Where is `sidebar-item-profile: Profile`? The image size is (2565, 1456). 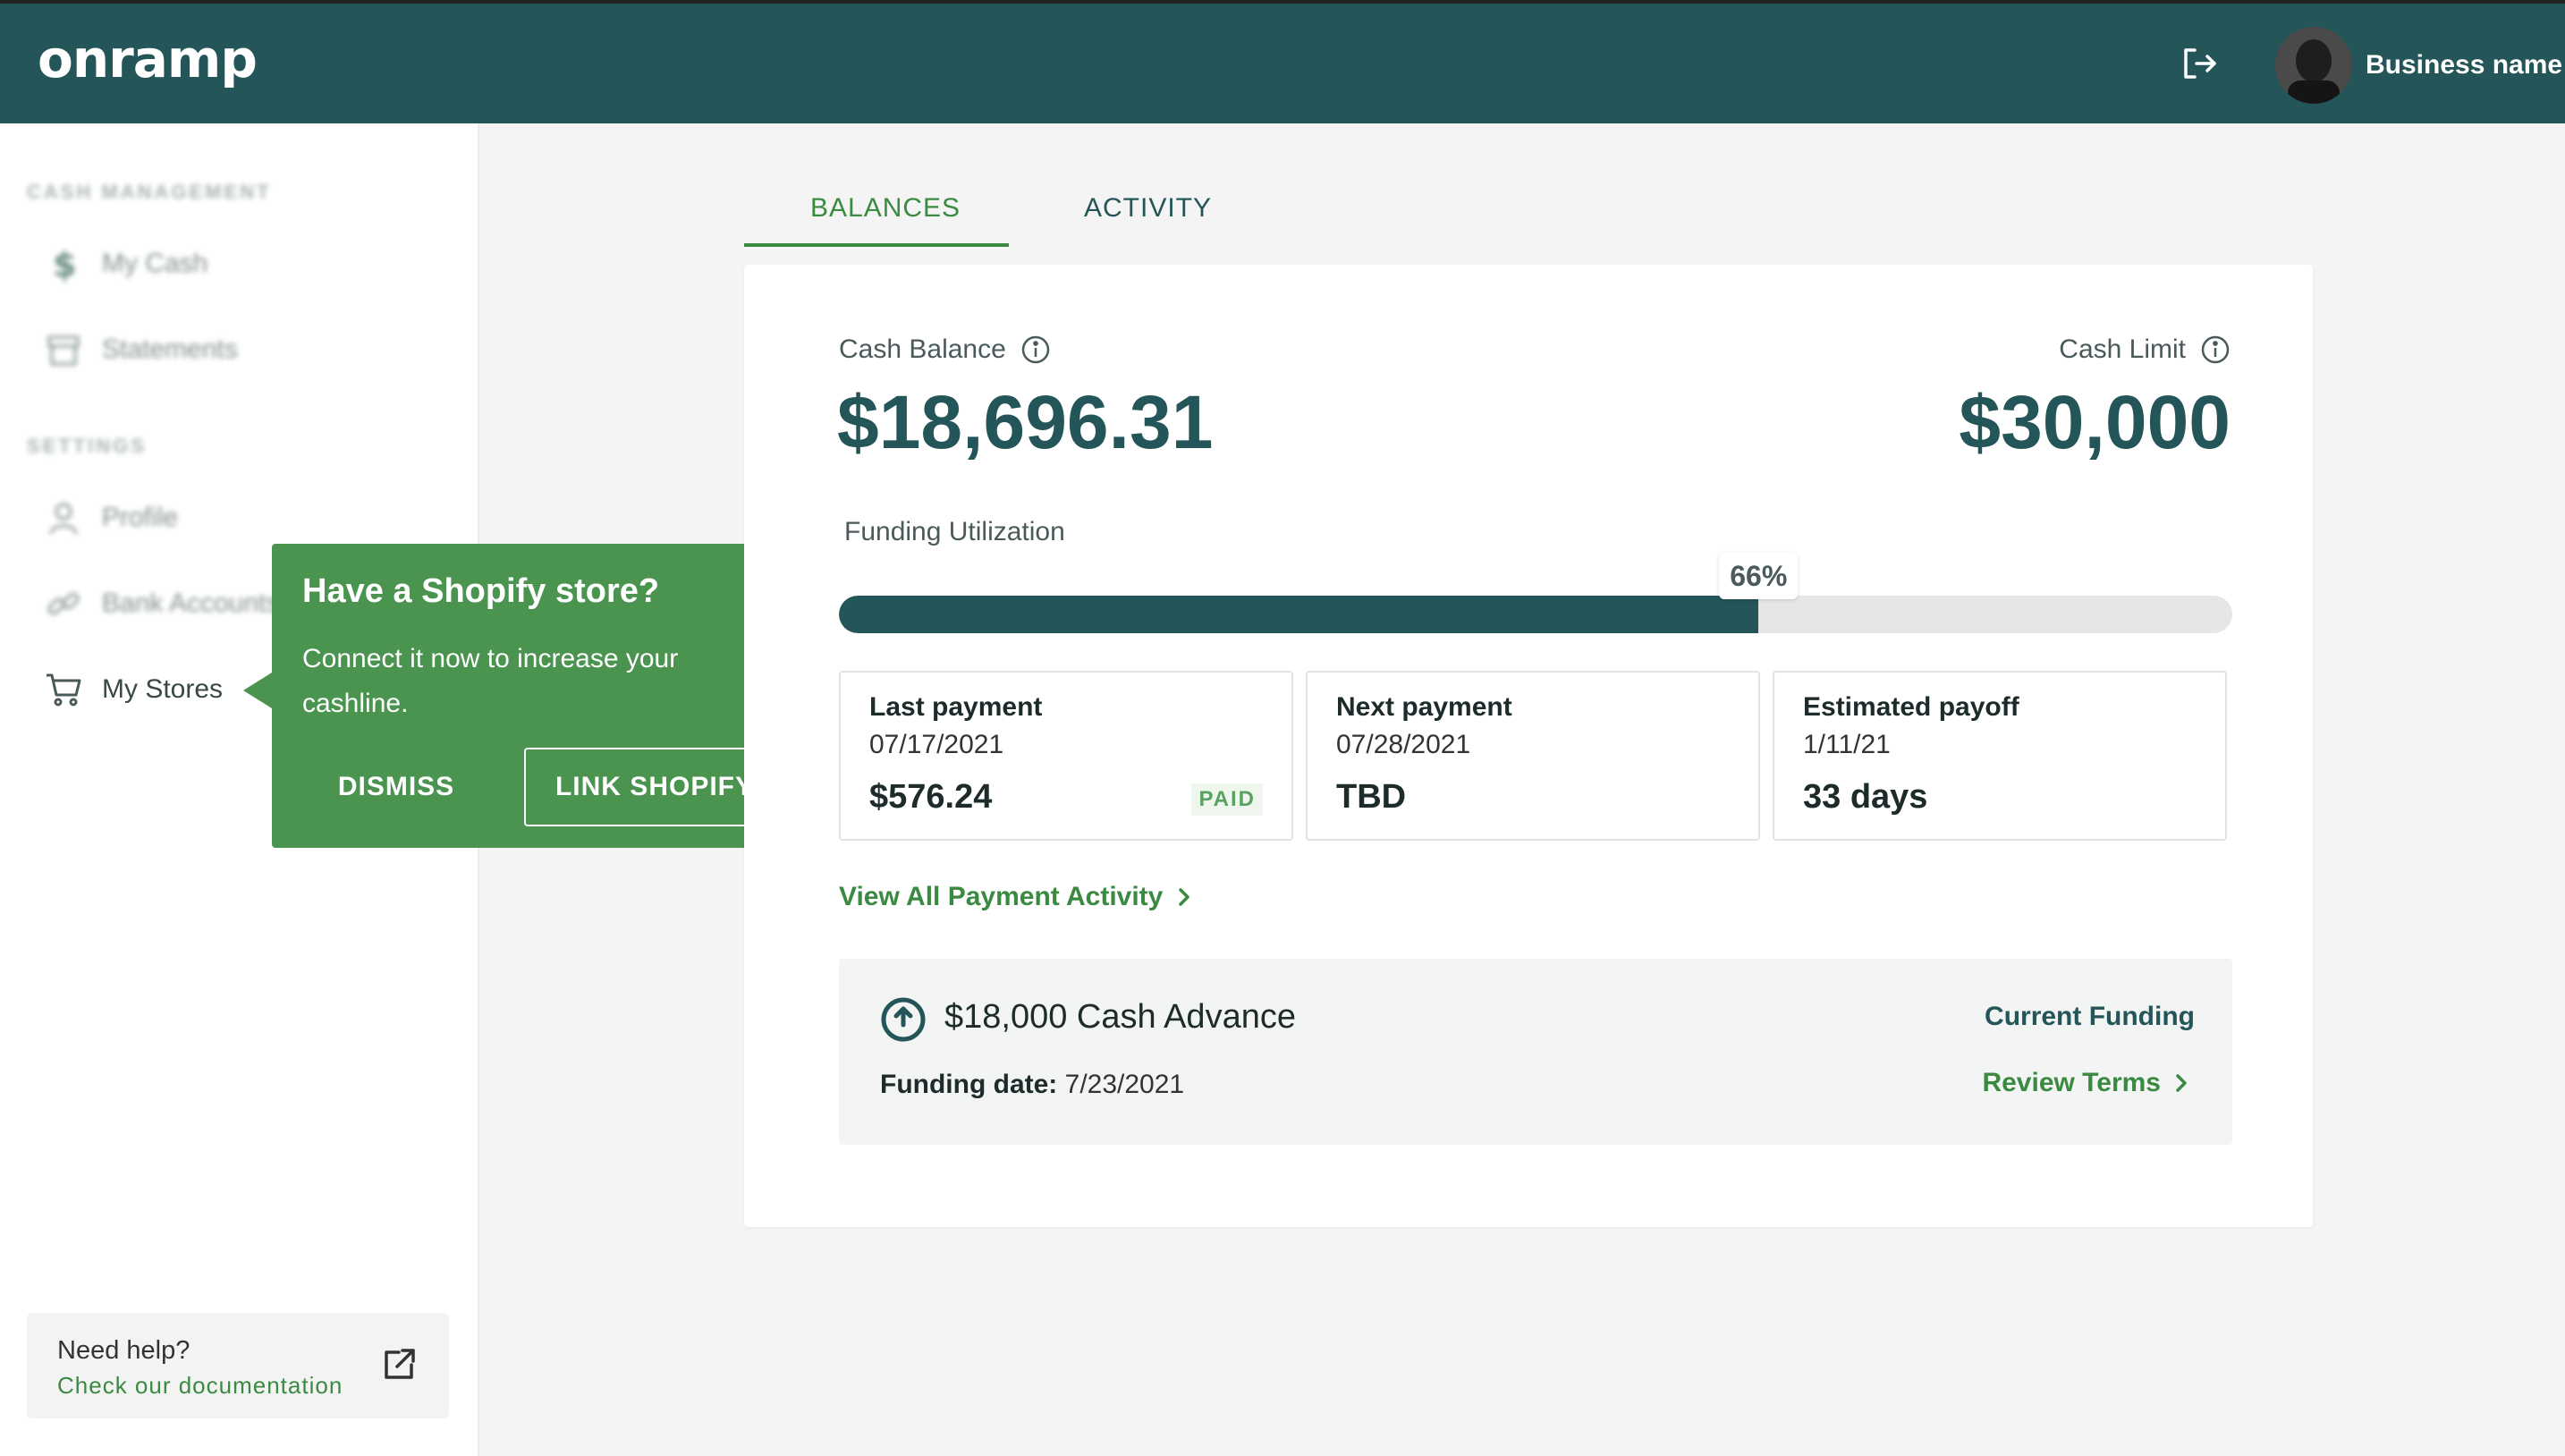 sidebar-item-profile: Profile is located at coordinates (240, 517).